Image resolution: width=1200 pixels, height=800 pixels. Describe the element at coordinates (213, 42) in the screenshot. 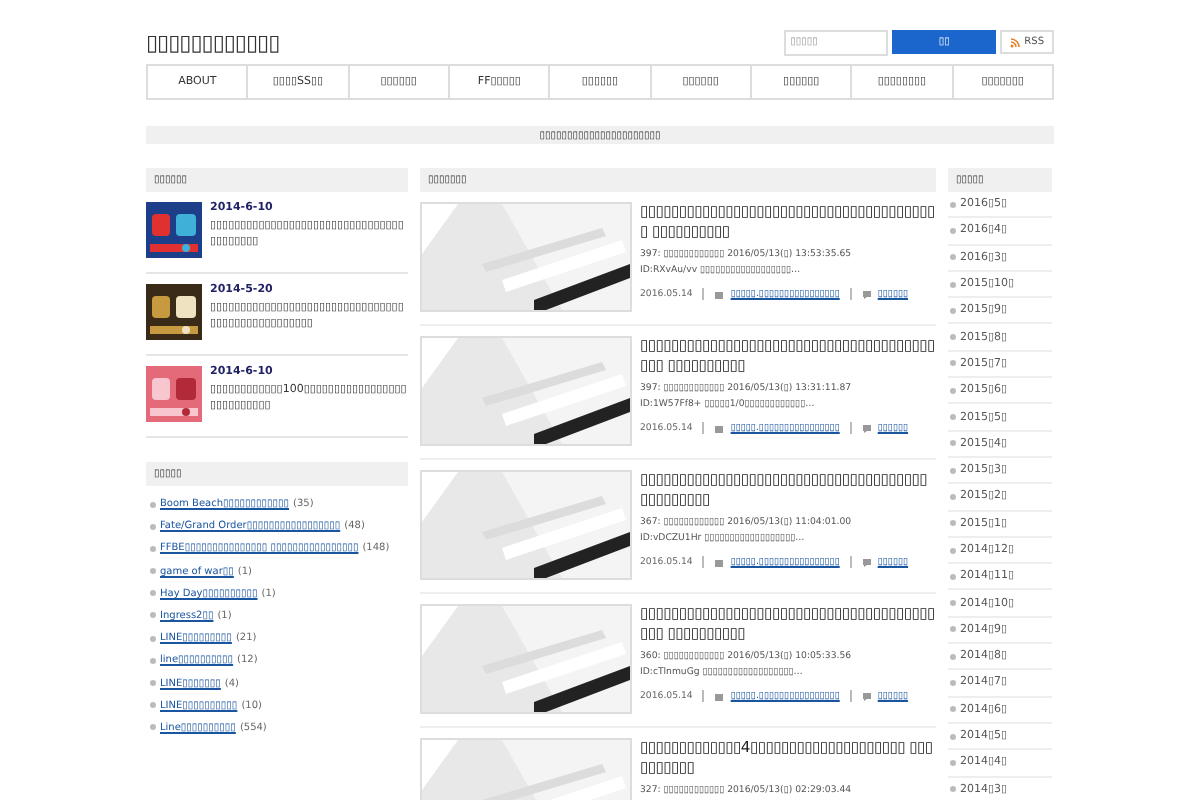

I see `site-title: ▯▯▯▯▯▯▯▯▯▯▯▯` at that location.